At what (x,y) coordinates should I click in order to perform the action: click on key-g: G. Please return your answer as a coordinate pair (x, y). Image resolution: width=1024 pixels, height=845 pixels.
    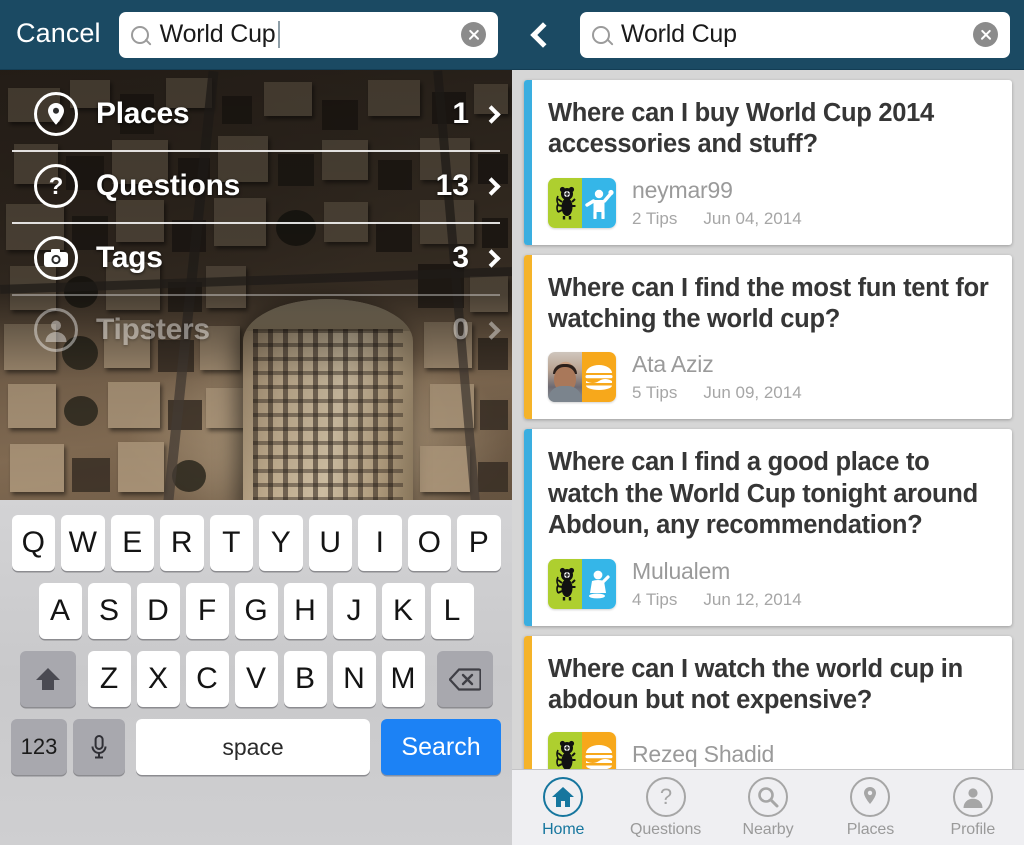
    Looking at the image, I should click on (256, 611).